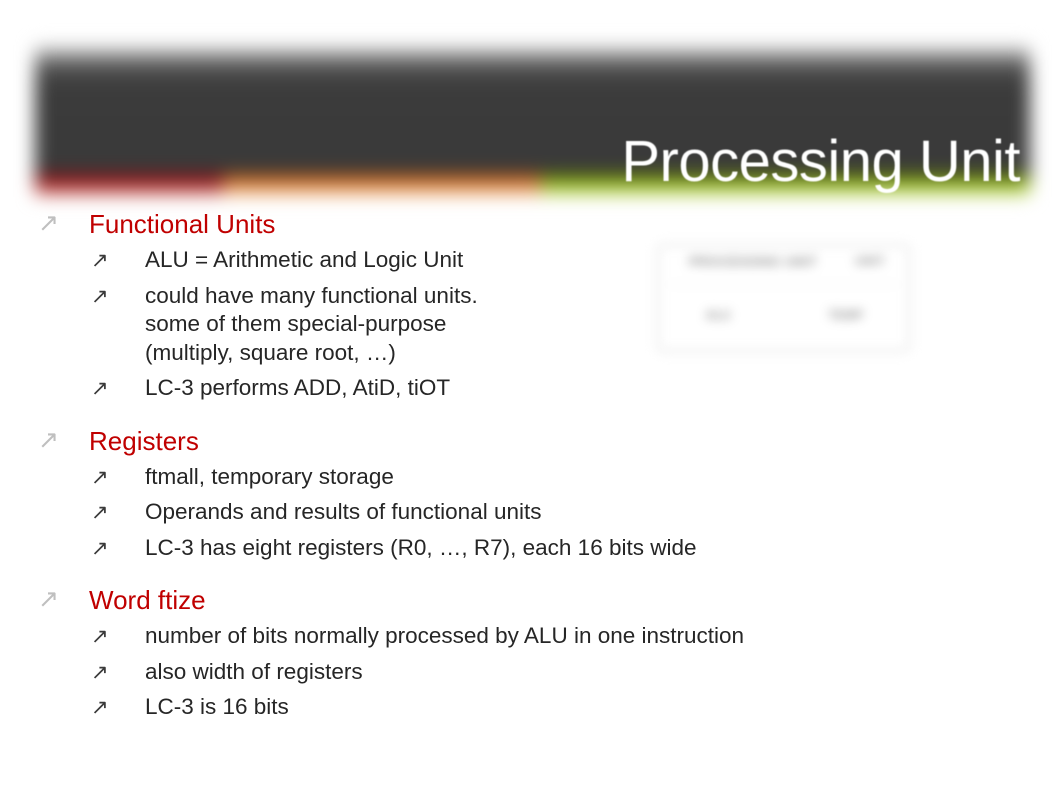  What do you see at coordinates (531, 225) in the screenshot?
I see `section-heading-row: ↗ Functional Units` at bounding box center [531, 225].